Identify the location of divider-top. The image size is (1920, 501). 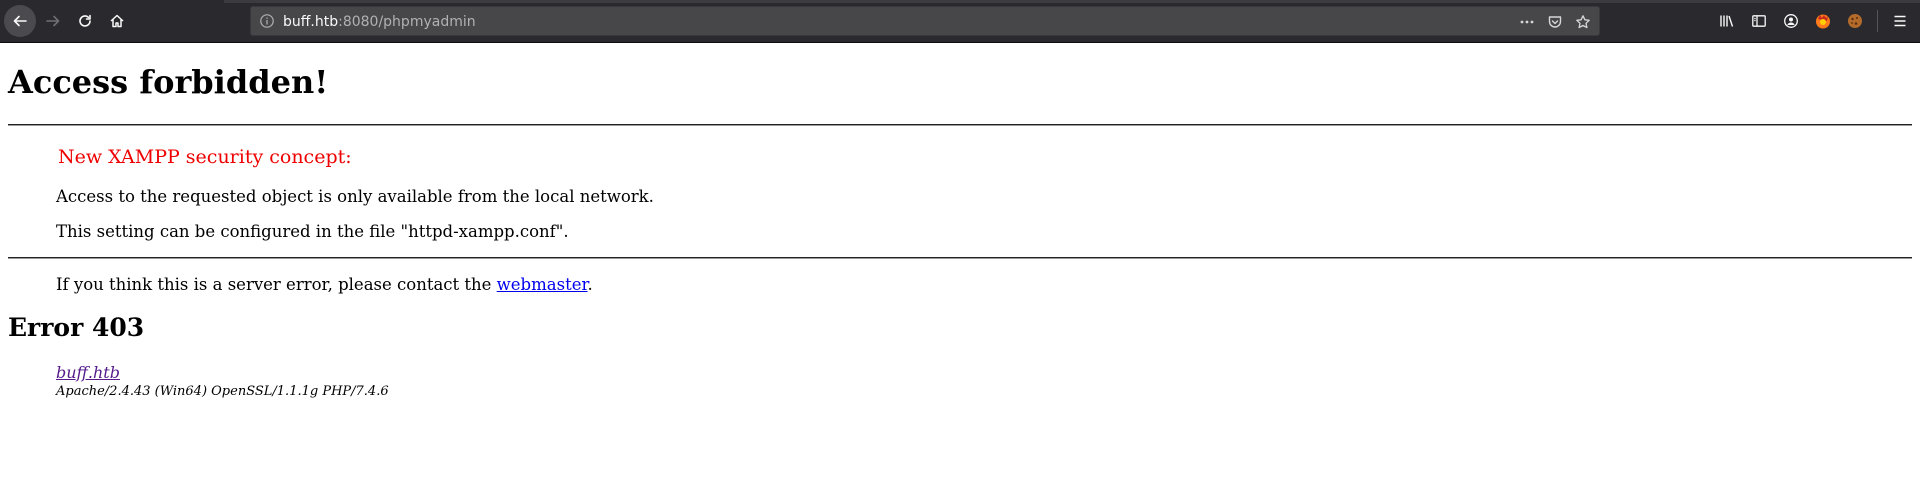
(960, 125).